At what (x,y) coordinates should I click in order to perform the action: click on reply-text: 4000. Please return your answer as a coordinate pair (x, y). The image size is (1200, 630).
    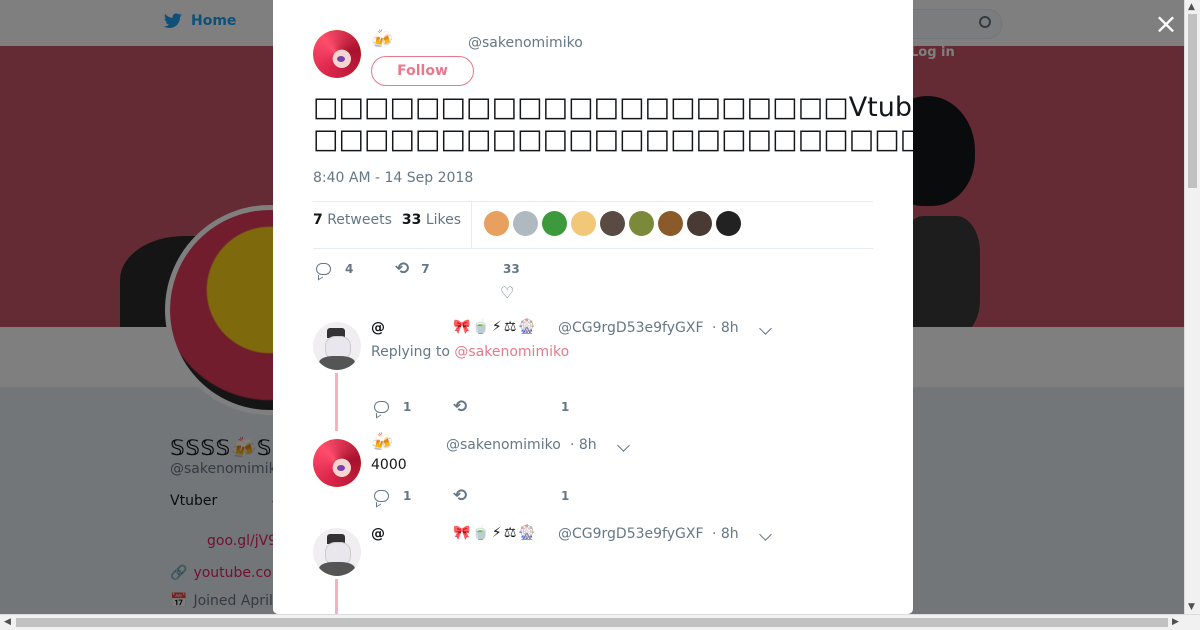
    Looking at the image, I should click on (389, 465).